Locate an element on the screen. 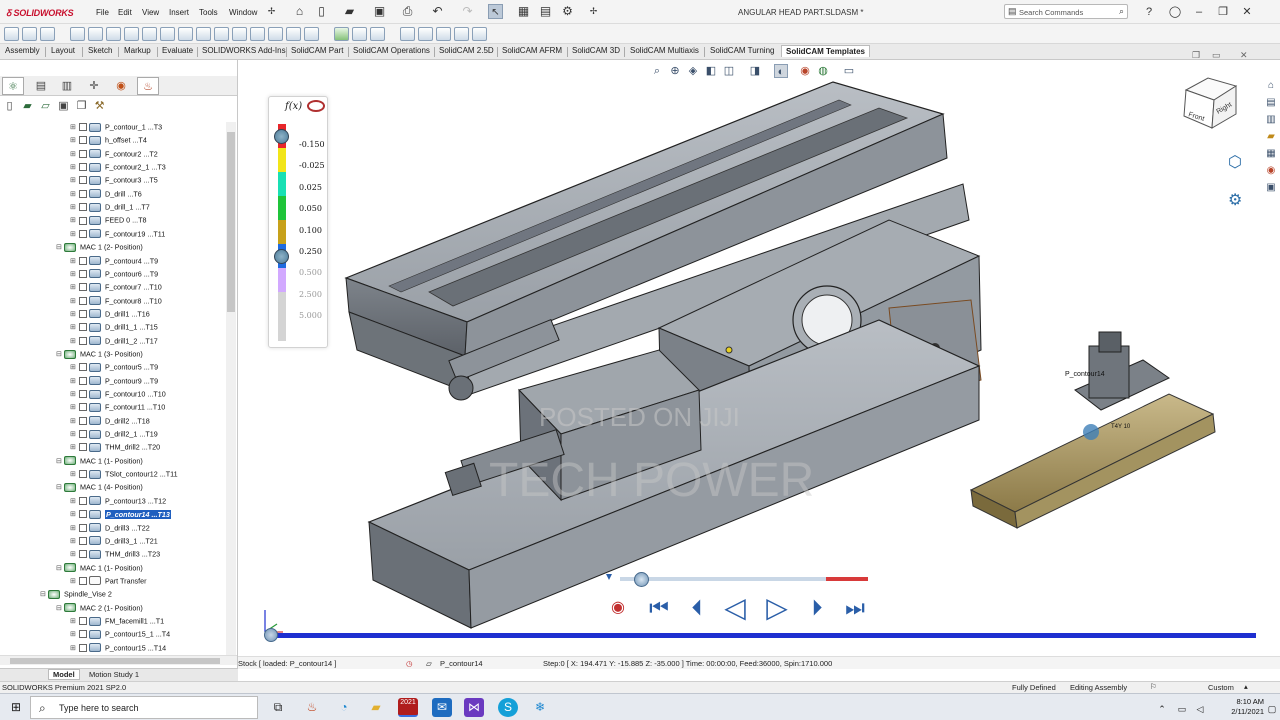 The image size is (1280, 720). tree-setup-node: ⊟ MAC 1 (3- Position) is located at coordinates (99, 353).